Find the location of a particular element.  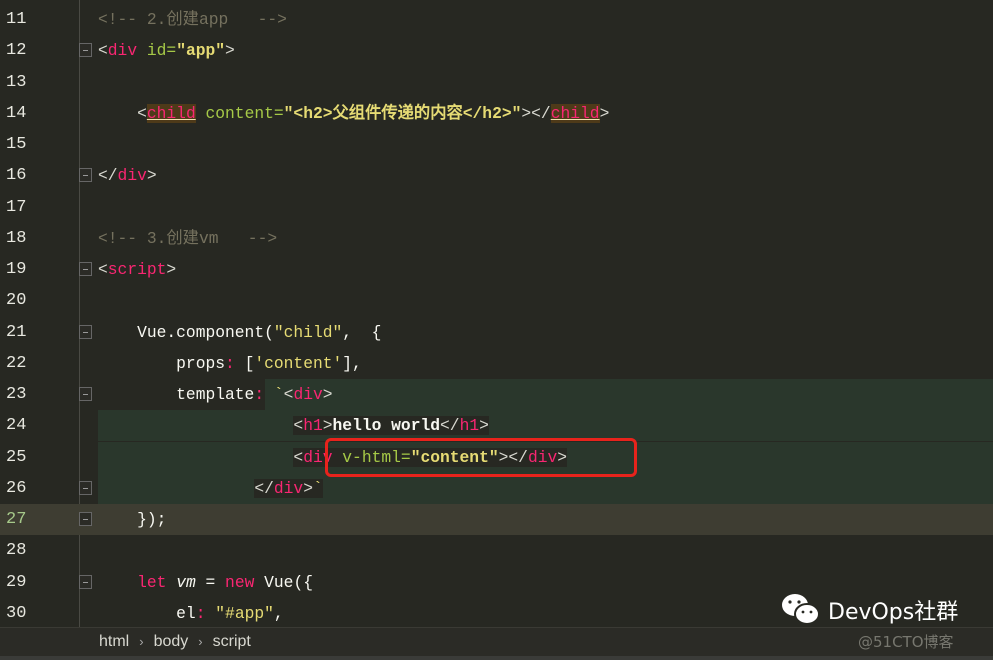

line-number: 19 is located at coordinates (16, 269).